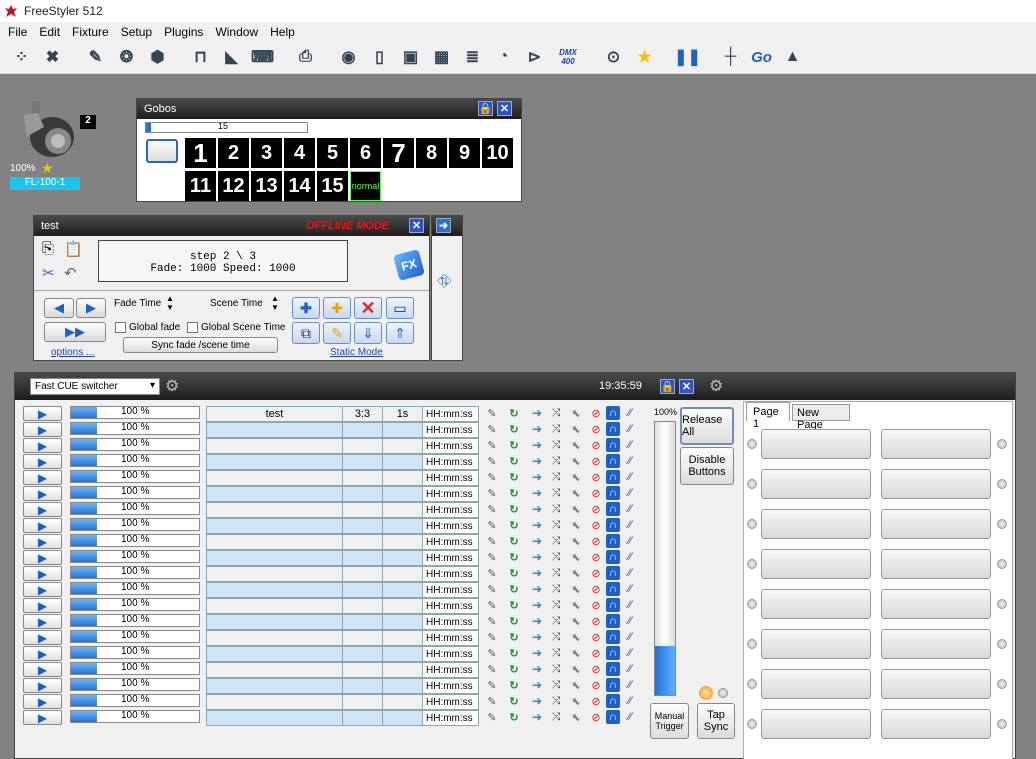  I want to click on new-doc-icon: ▯, so click(379, 57).